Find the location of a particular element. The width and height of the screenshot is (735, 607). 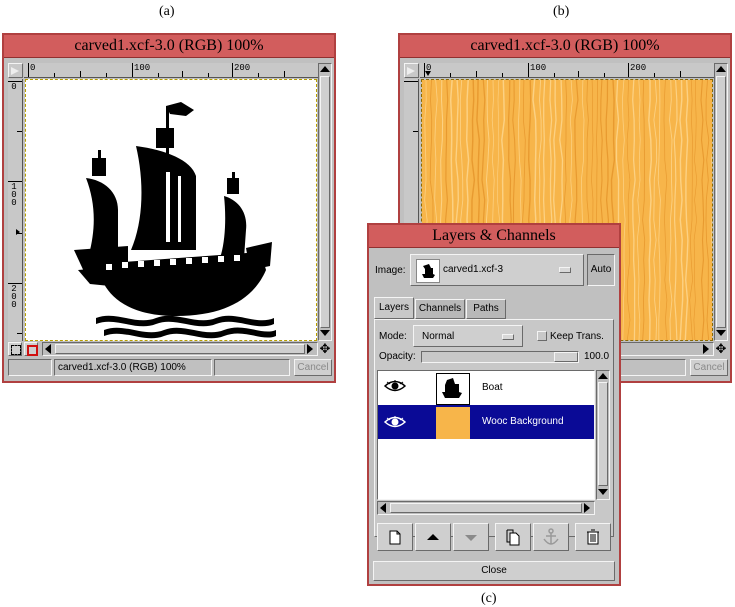

vertical-ruler: 0 1 0 0 2 0 0 is located at coordinates (15, 210).